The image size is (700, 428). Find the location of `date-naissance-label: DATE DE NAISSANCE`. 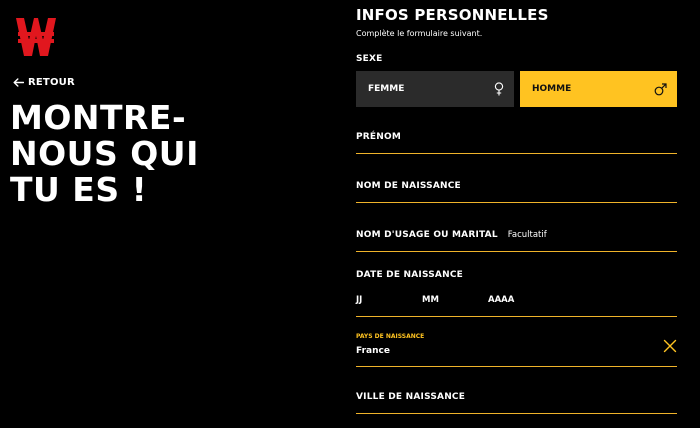

date-naissance-label: DATE DE NAISSANCE is located at coordinates (409, 275).